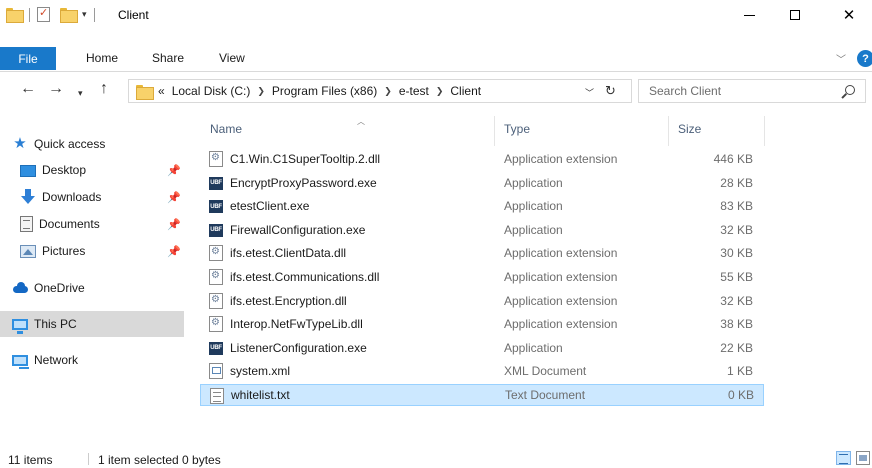  What do you see at coordinates (795, 15) in the screenshot?
I see `maximize-button` at bounding box center [795, 15].